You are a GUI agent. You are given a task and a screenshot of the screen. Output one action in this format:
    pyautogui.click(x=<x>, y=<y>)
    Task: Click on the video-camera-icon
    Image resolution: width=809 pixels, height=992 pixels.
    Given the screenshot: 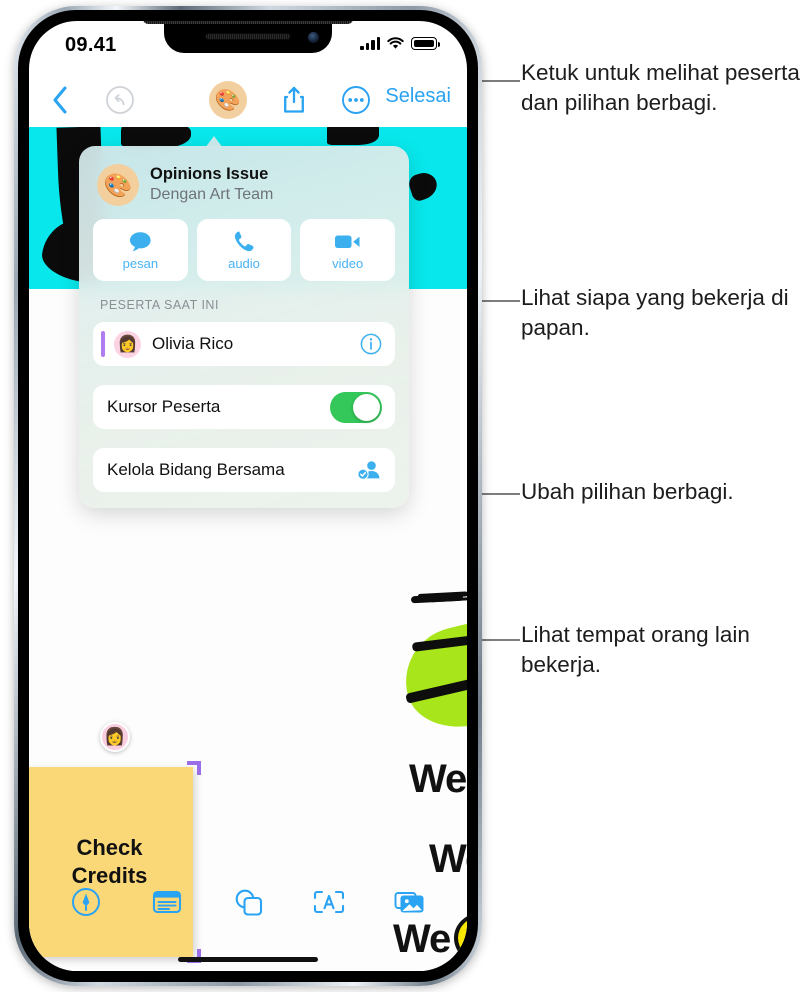 What is the action you would take?
    pyautogui.click(x=347, y=241)
    